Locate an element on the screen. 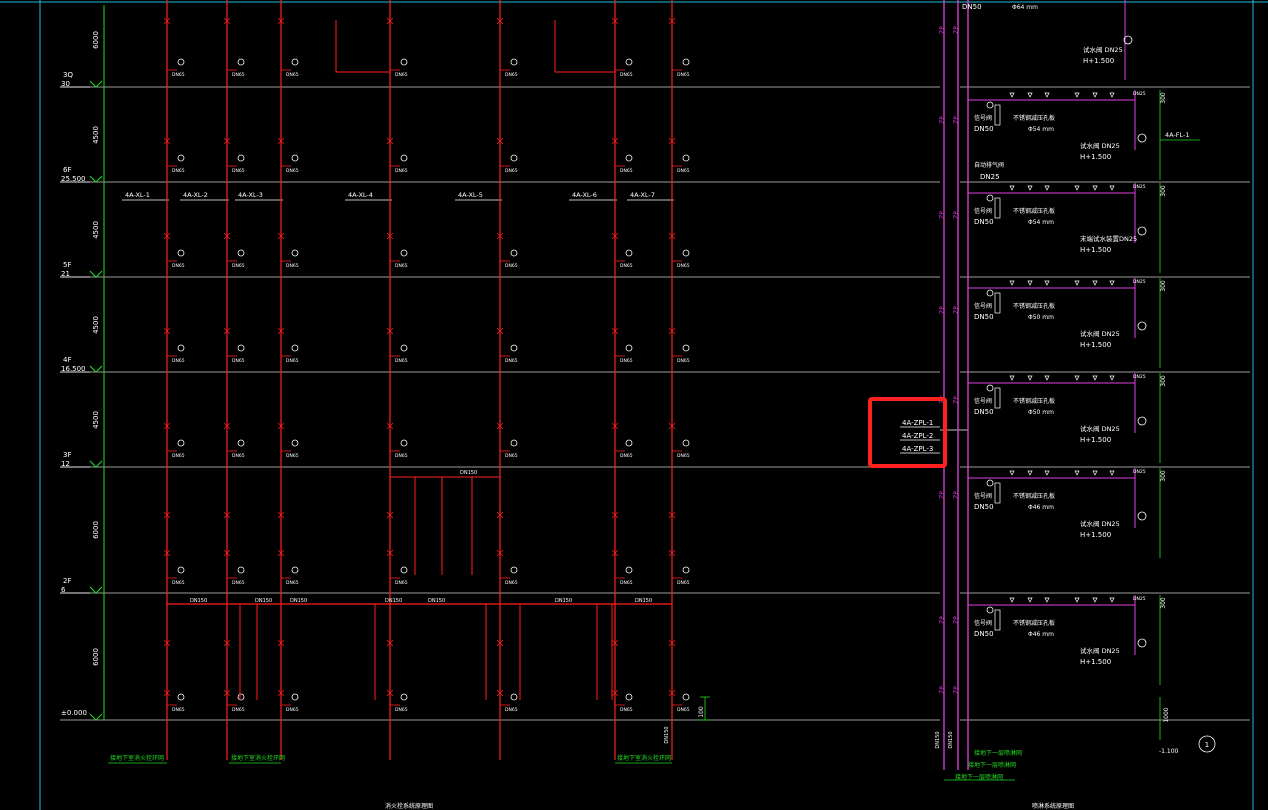 This screenshot has width=1268, height=810. floor-name-text: 4F is located at coordinates (67, 360).